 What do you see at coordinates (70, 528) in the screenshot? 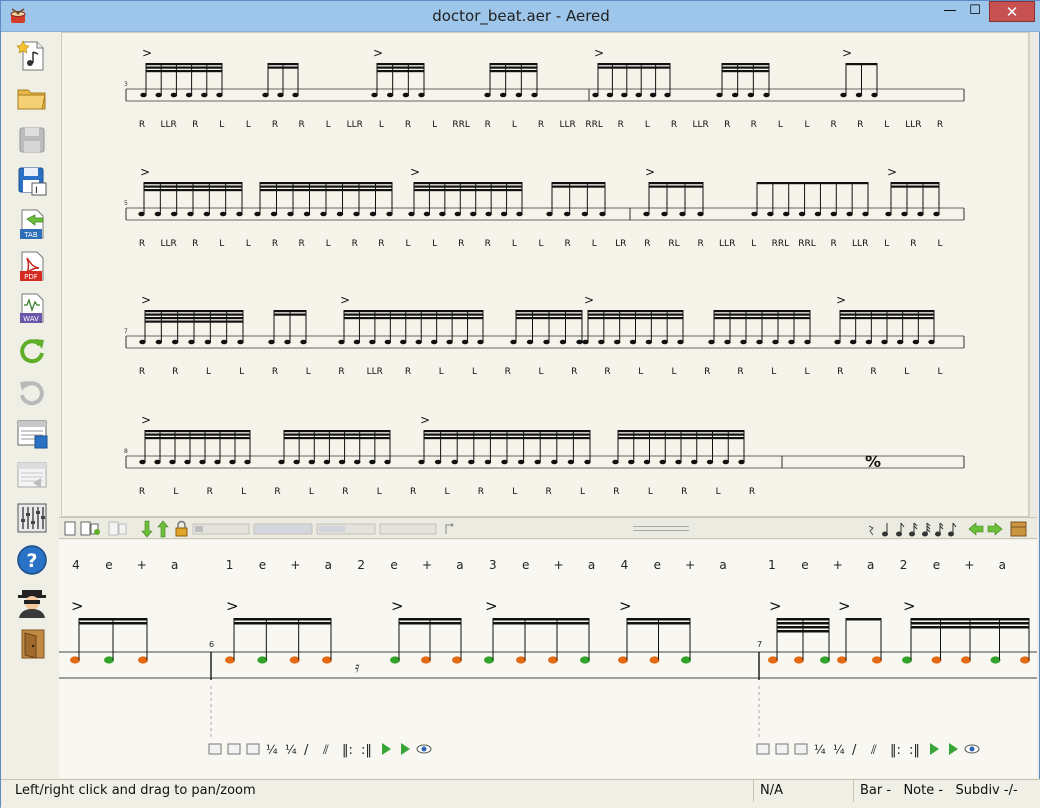
I see `layout-single-icon` at bounding box center [70, 528].